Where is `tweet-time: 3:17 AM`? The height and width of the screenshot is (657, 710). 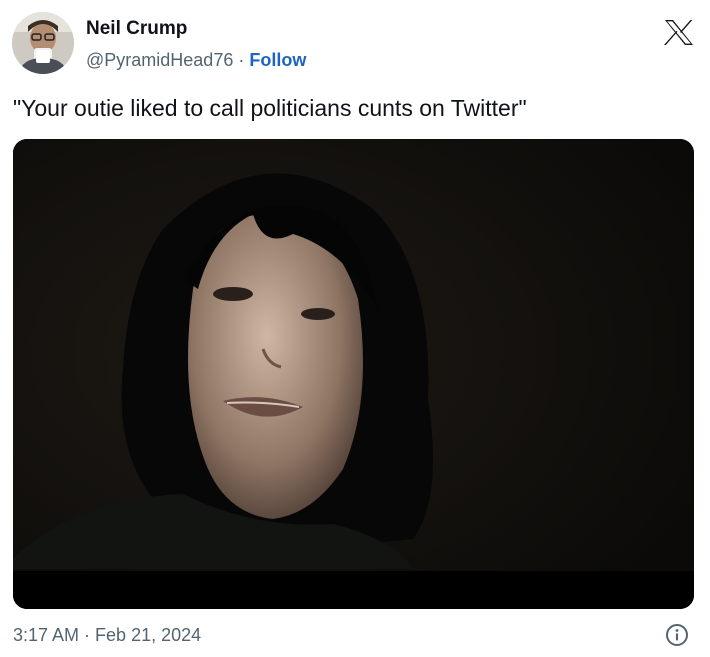 tweet-time: 3:17 AM is located at coordinates (46, 635).